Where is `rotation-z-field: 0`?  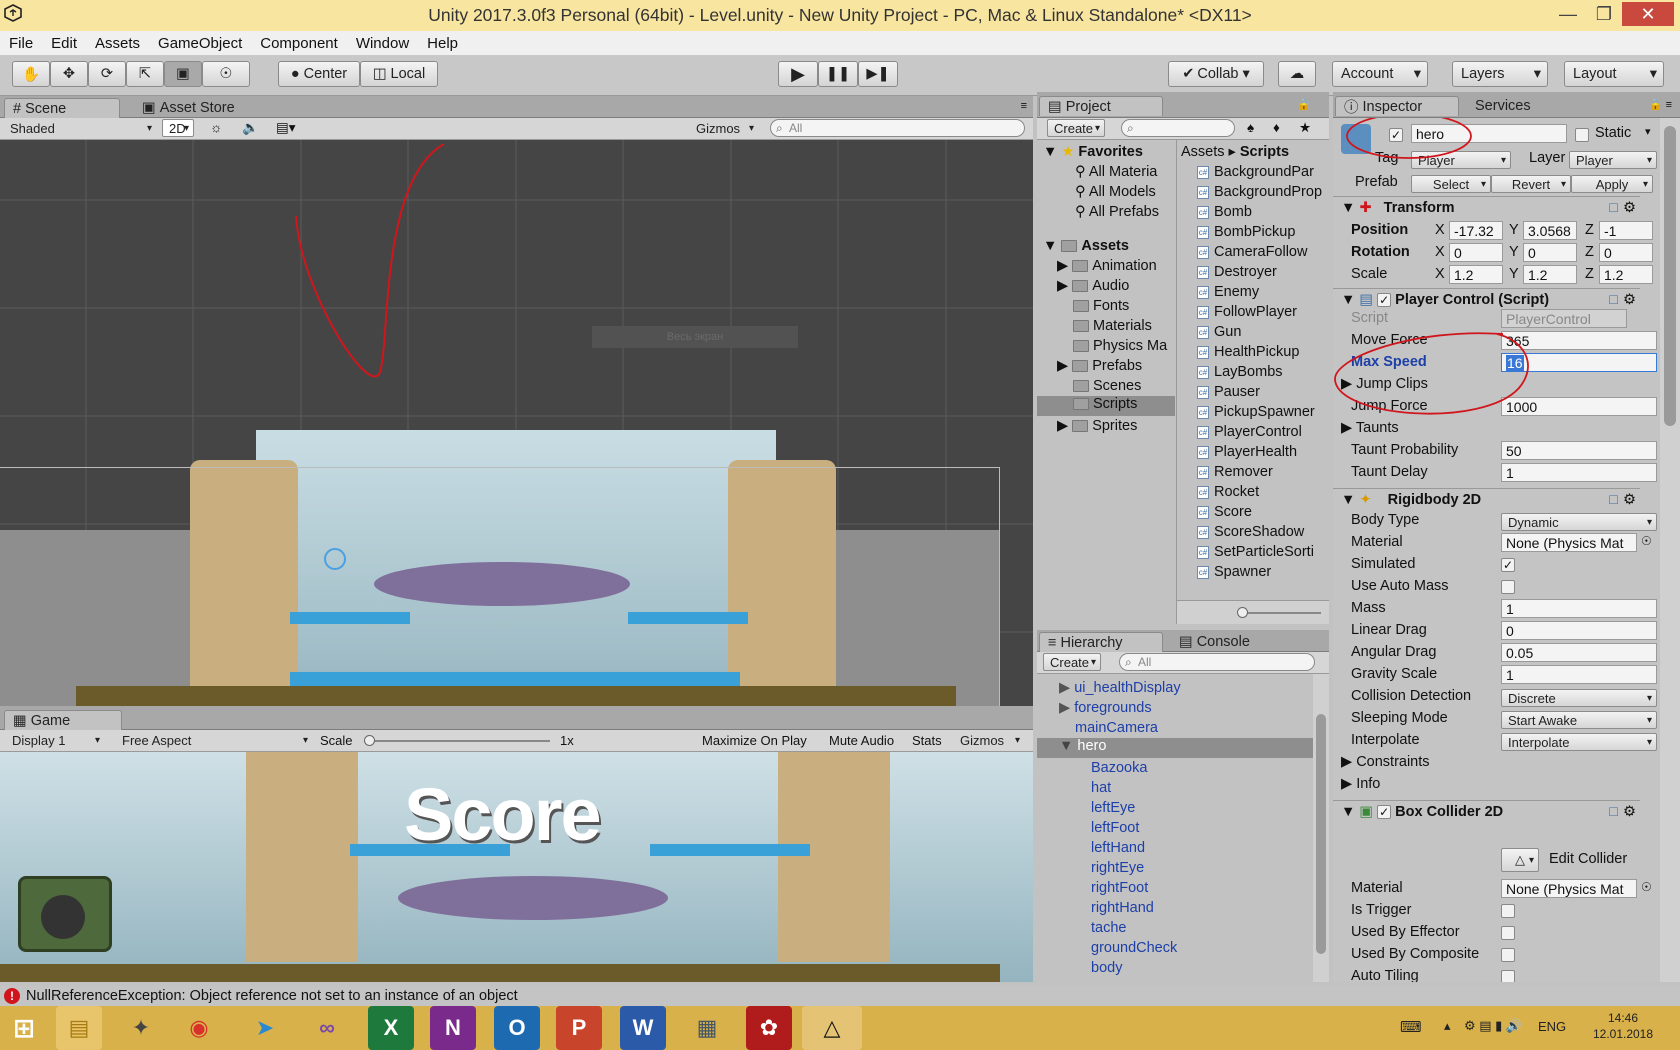 rotation-z-field: 0 is located at coordinates (1626, 252).